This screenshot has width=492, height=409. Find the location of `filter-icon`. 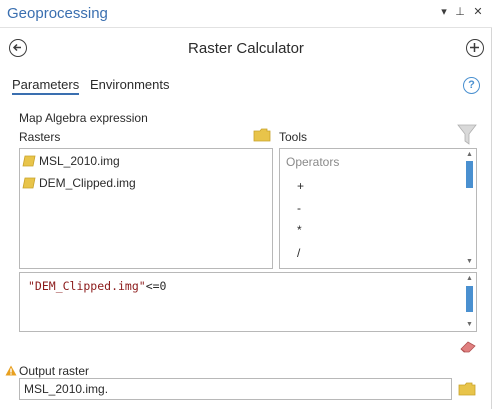

filter-icon is located at coordinates (467, 135).